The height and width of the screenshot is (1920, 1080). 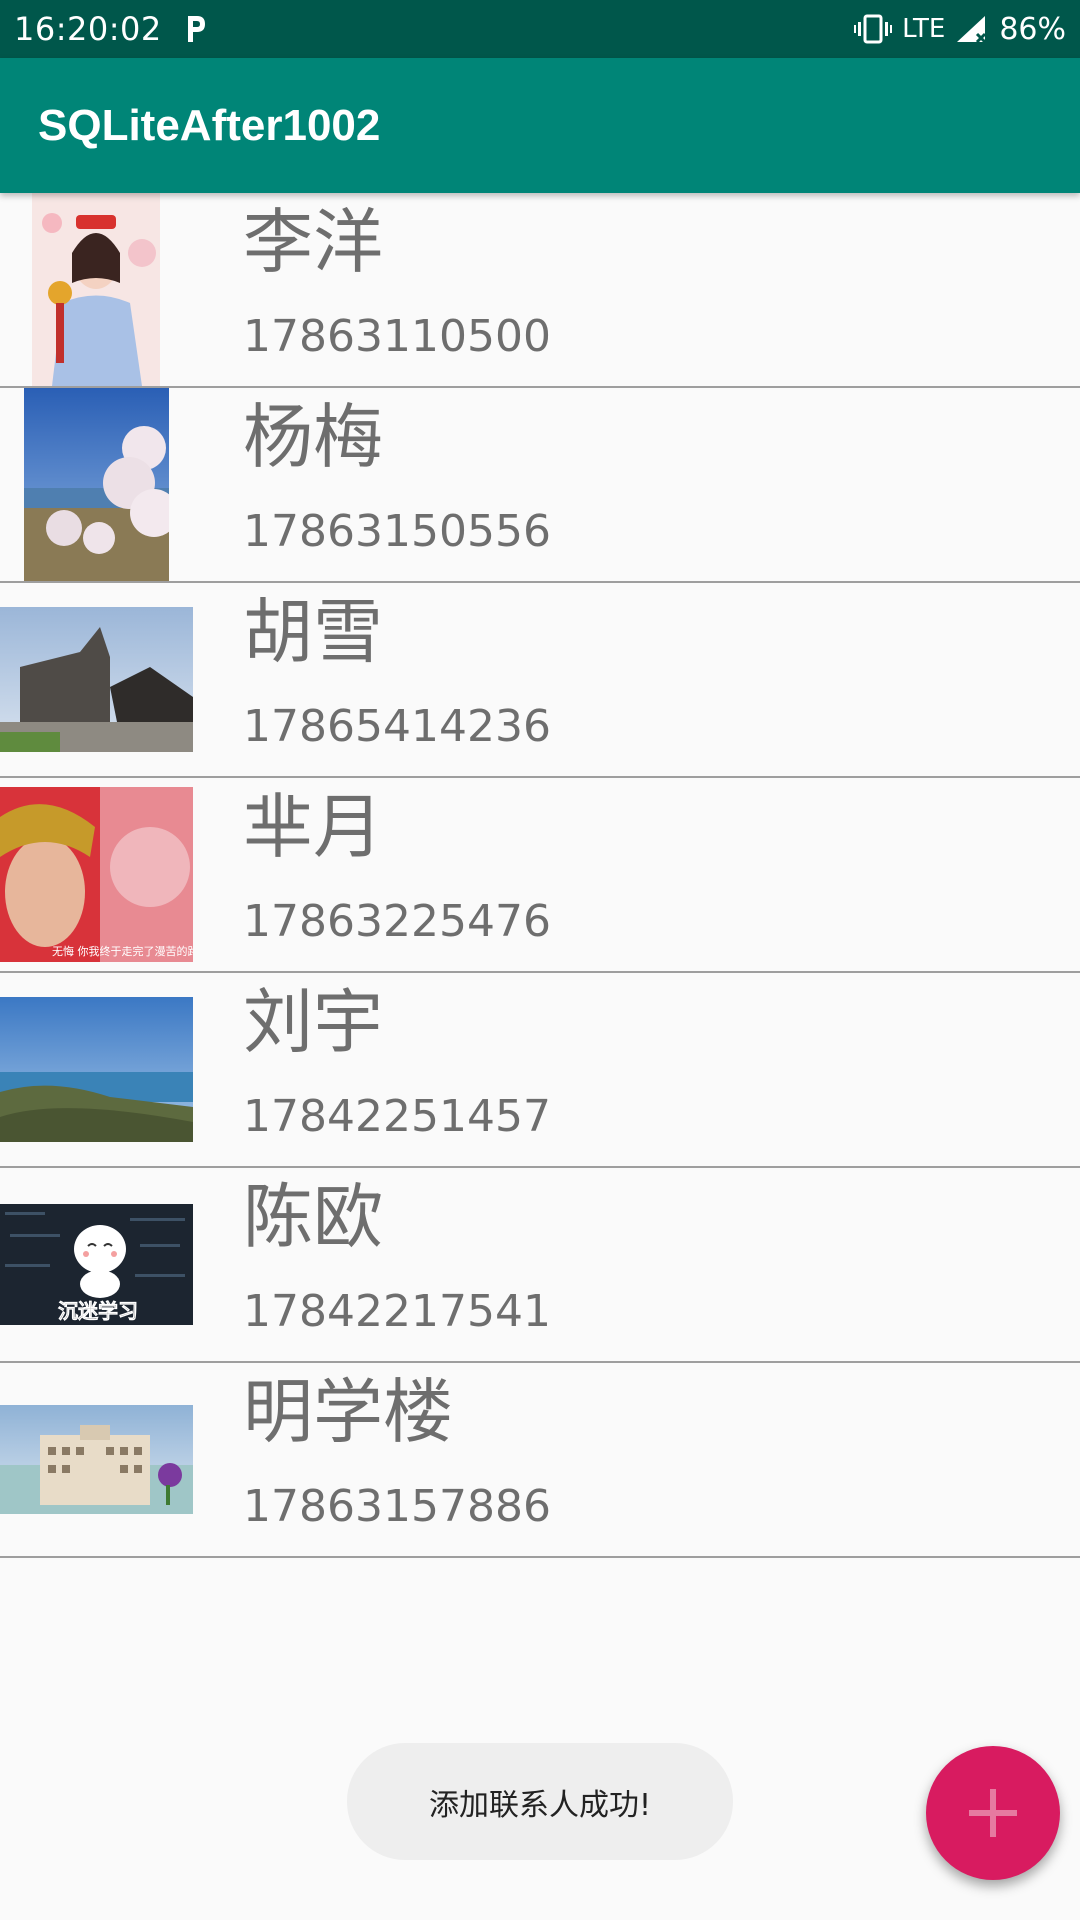 I want to click on contact-row: 无悔 你我终于走完了漫苦的路 芈月 17863225476, so click(x=540, y=875).